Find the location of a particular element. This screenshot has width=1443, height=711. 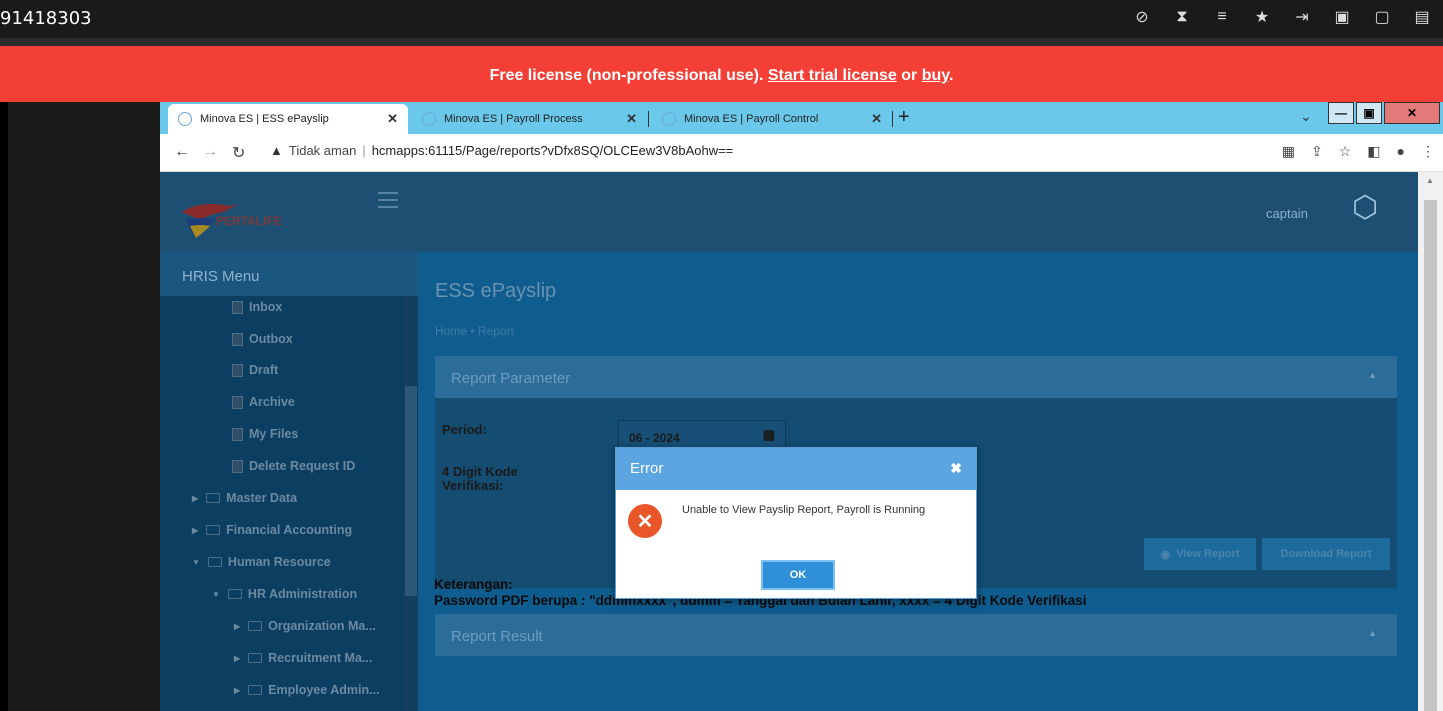

hamburger-menu-icon is located at coordinates (388, 202).